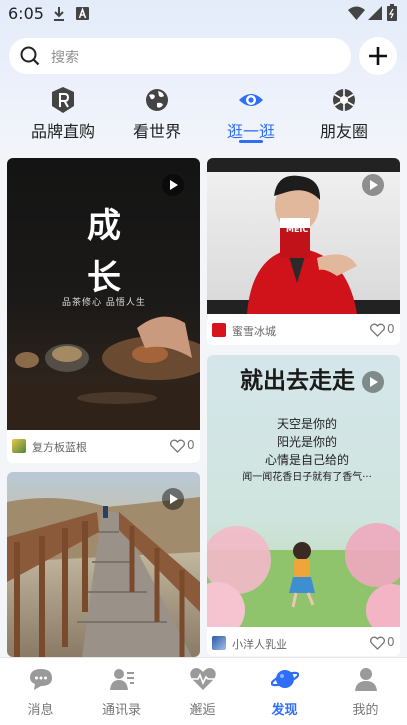  What do you see at coordinates (375, 13) in the screenshot?
I see `signal-icon` at bounding box center [375, 13].